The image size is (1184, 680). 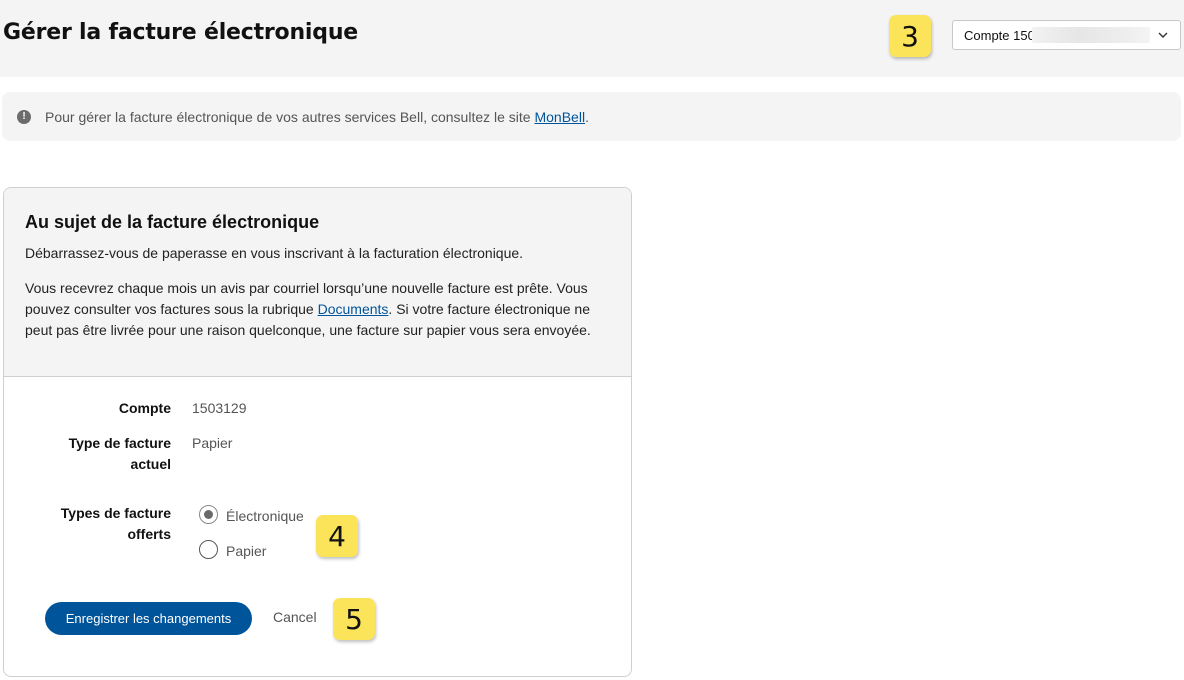 I want to click on save-button: Enregistrer les changements, so click(x=148, y=618).